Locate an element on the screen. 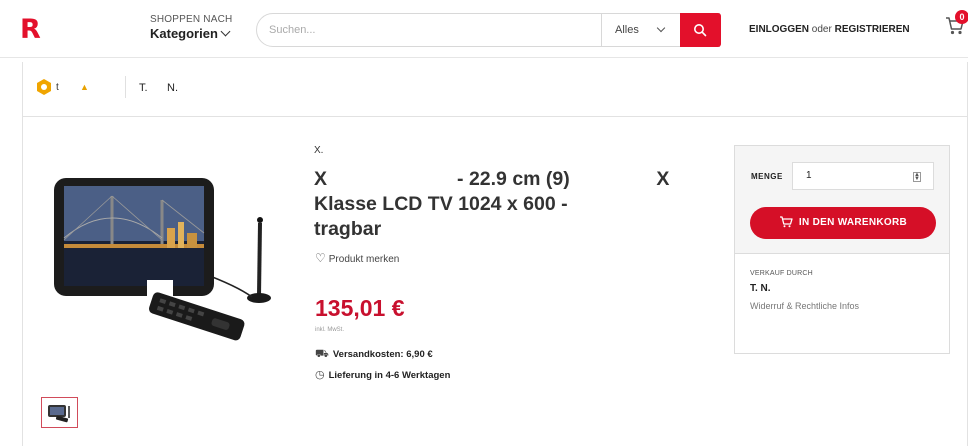  search-icon is located at coordinates (700, 30).